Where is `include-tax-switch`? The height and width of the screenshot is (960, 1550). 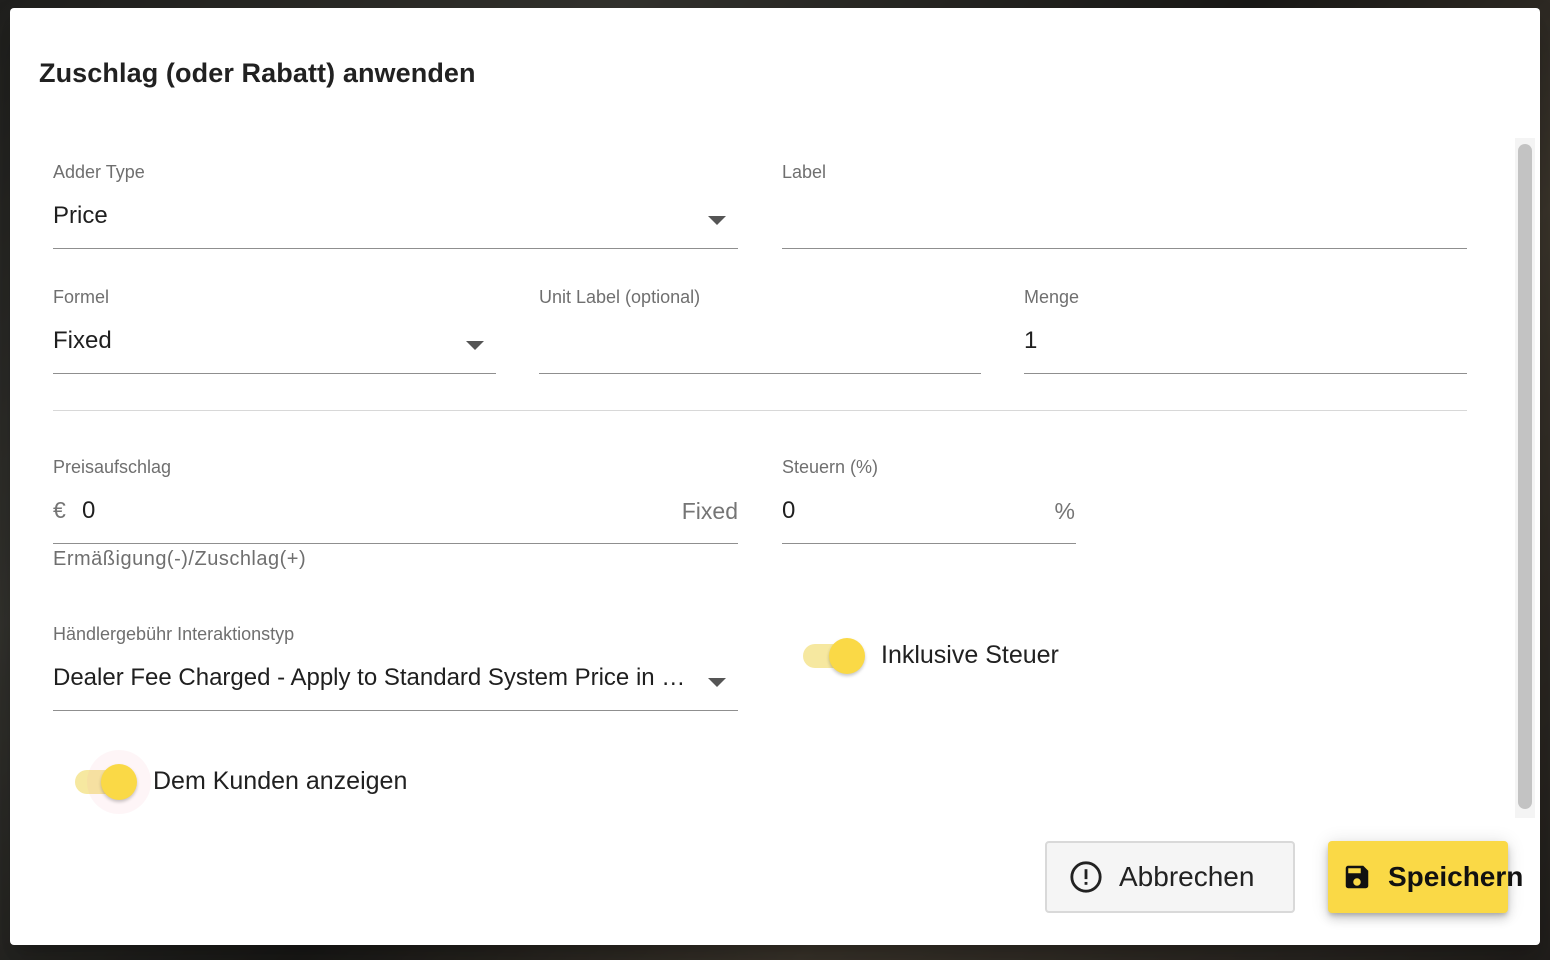 include-tax-switch is located at coordinates (834, 655).